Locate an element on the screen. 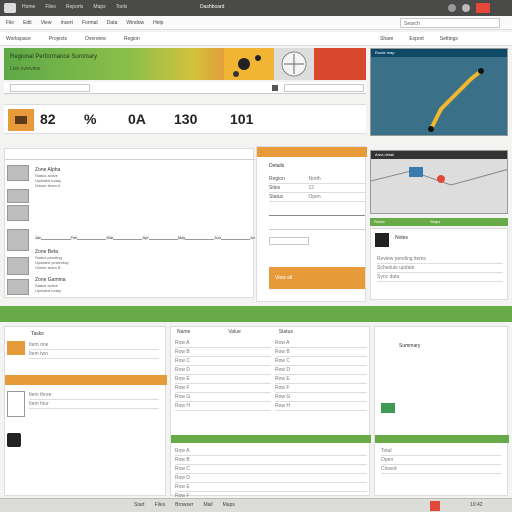  splash-graphic is located at coordinates (247, 66).